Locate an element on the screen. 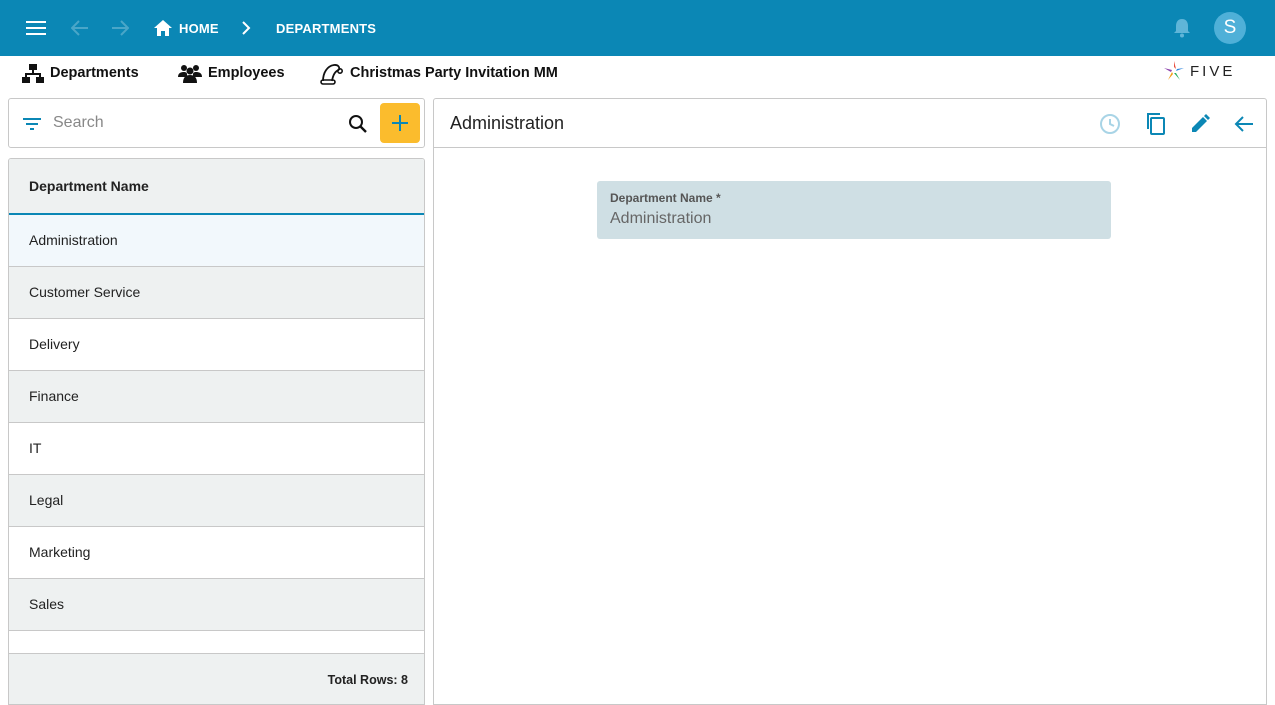 This screenshot has width=1275, height=705. list-item: Administration is located at coordinates (216, 241).